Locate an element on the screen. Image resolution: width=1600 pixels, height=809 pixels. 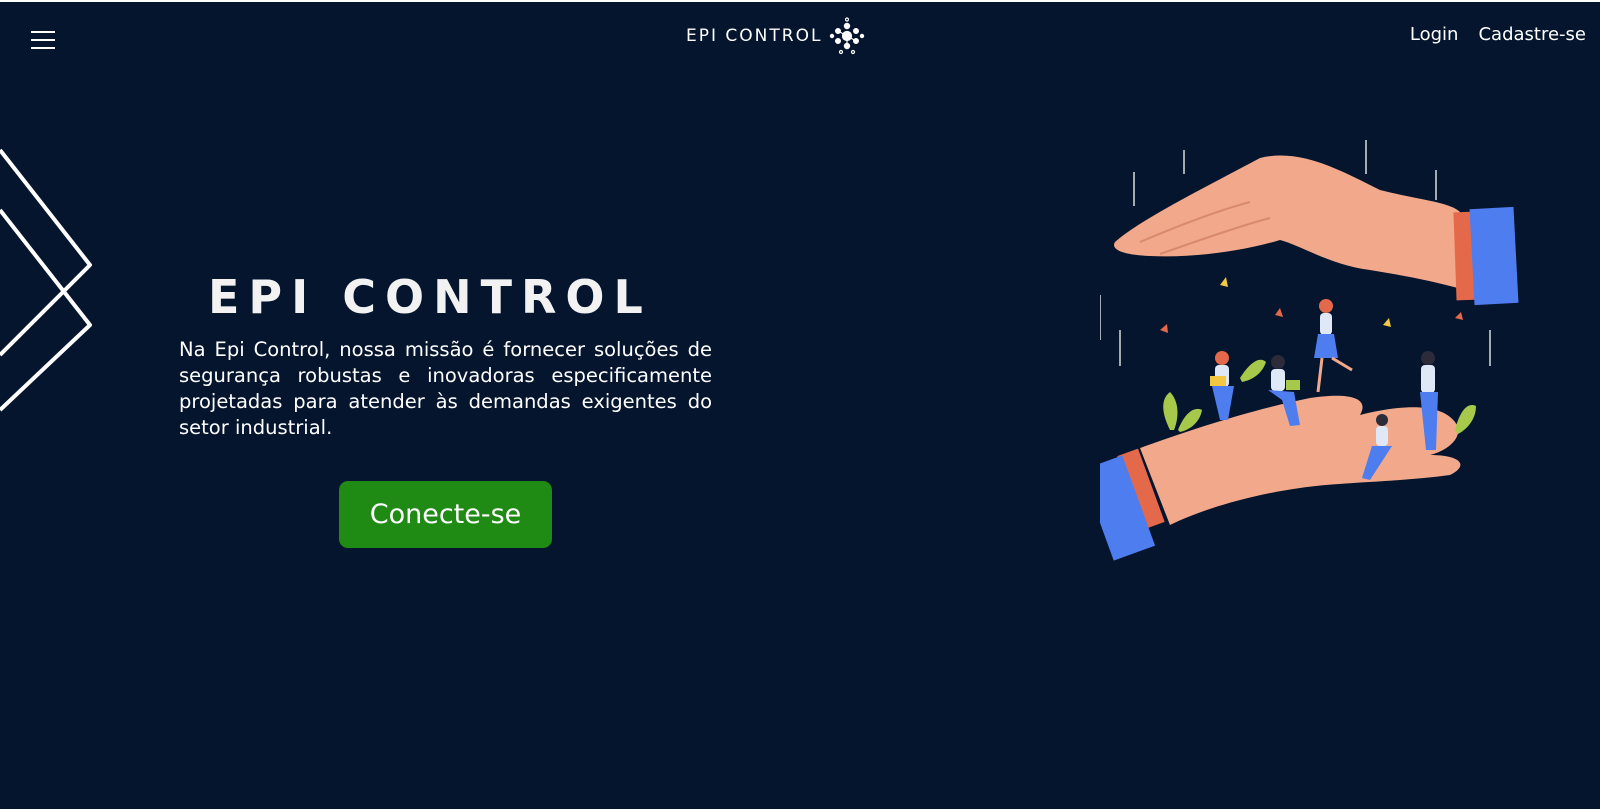
decorative-chevrons is located at coordinates (46, 280).